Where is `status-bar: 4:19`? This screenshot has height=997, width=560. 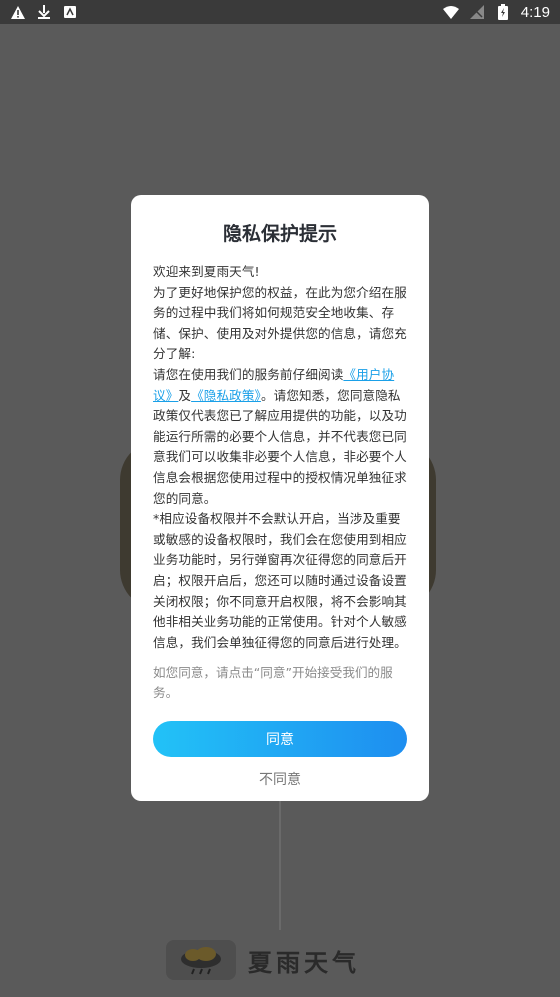
status-bar: 4:19 is located at coordinates (280, 12).